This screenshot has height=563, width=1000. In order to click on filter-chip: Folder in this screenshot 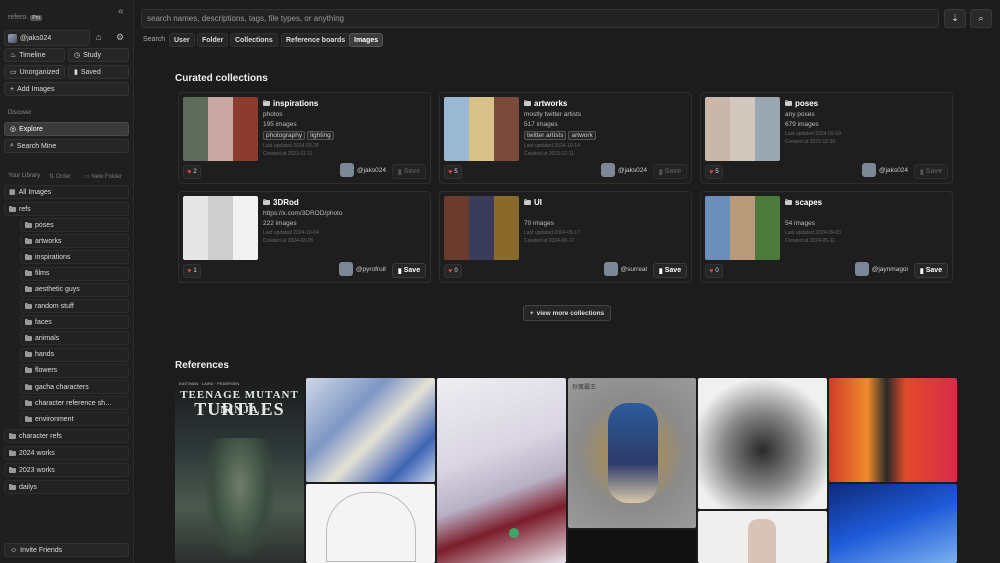, I will do `click(213, 40)`.